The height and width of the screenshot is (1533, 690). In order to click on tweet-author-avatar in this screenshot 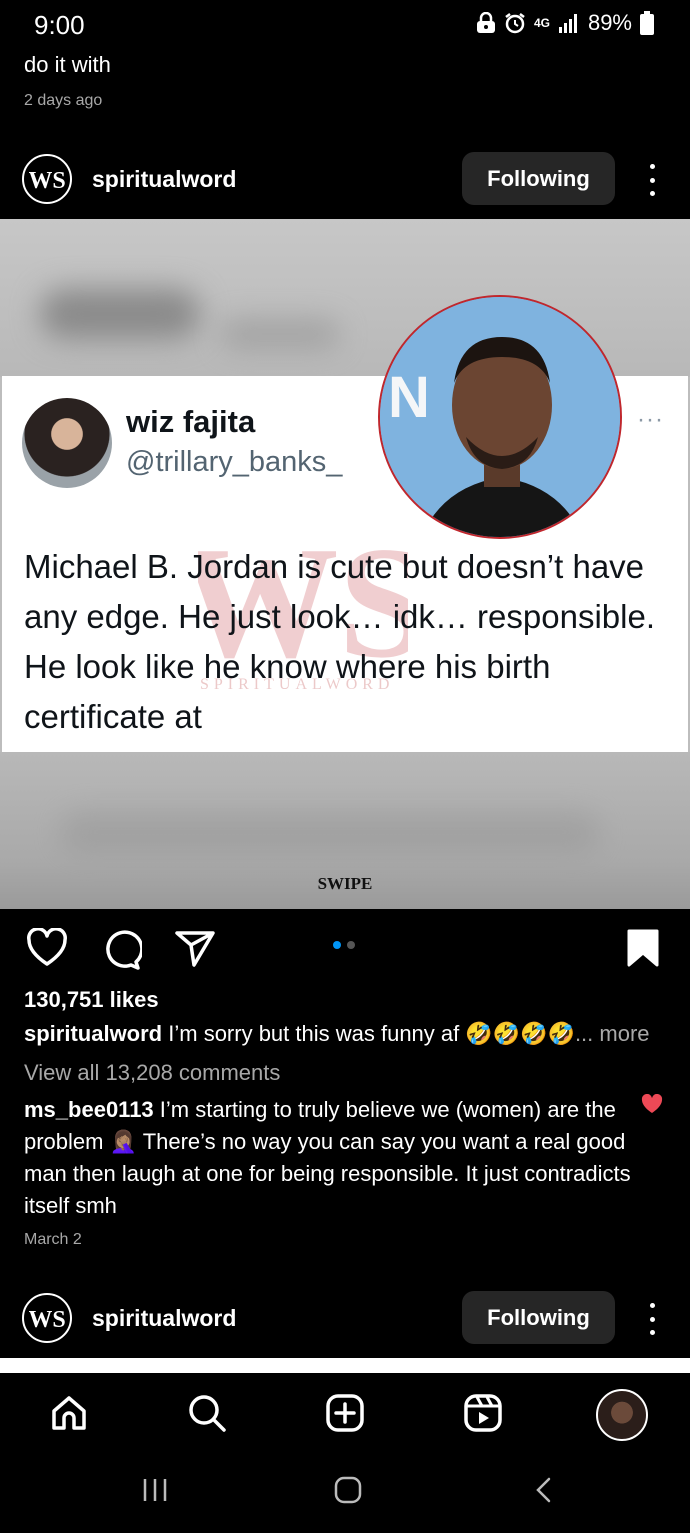, I will do `click(67, 443)`.